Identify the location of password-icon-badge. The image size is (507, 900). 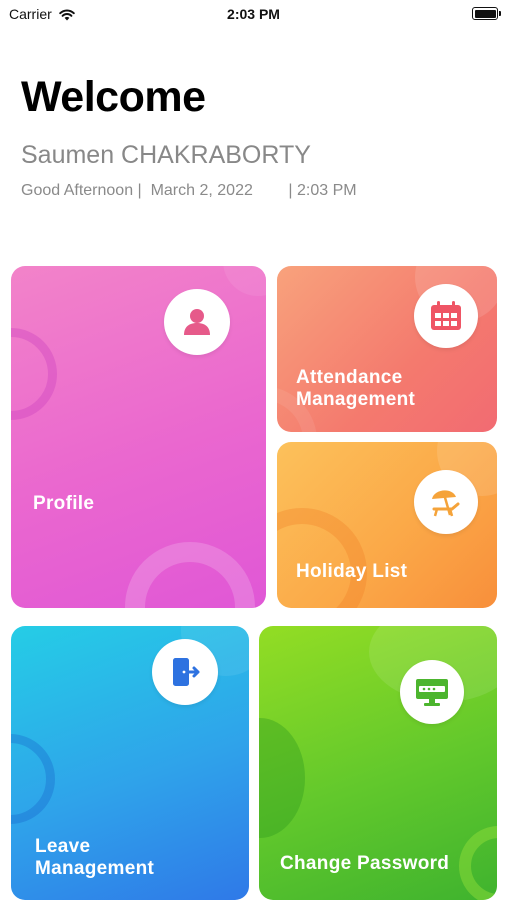
(432, 692).